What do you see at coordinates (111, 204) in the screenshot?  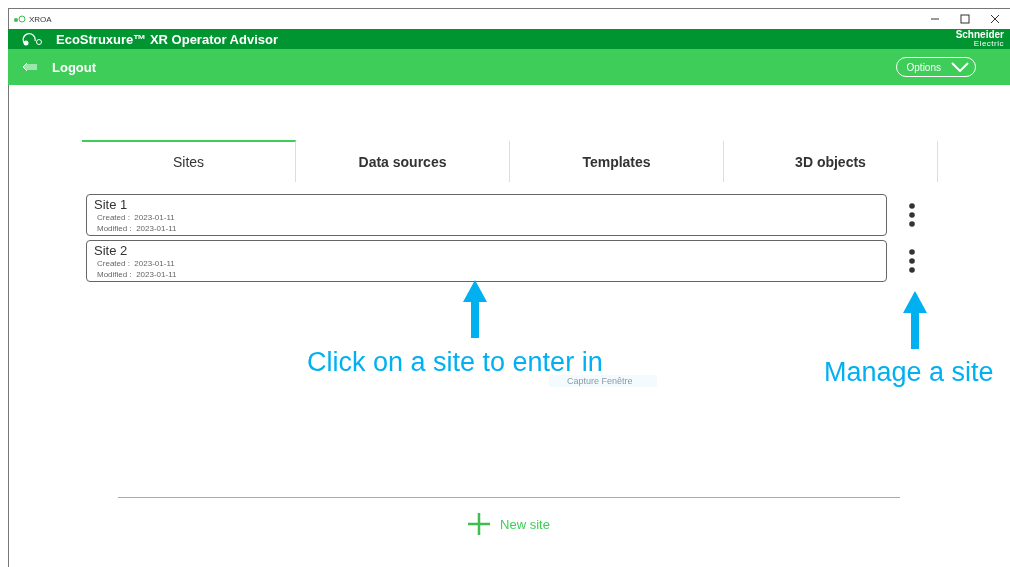 I see `site-name: Site 1` at bounding box center [111, 204].